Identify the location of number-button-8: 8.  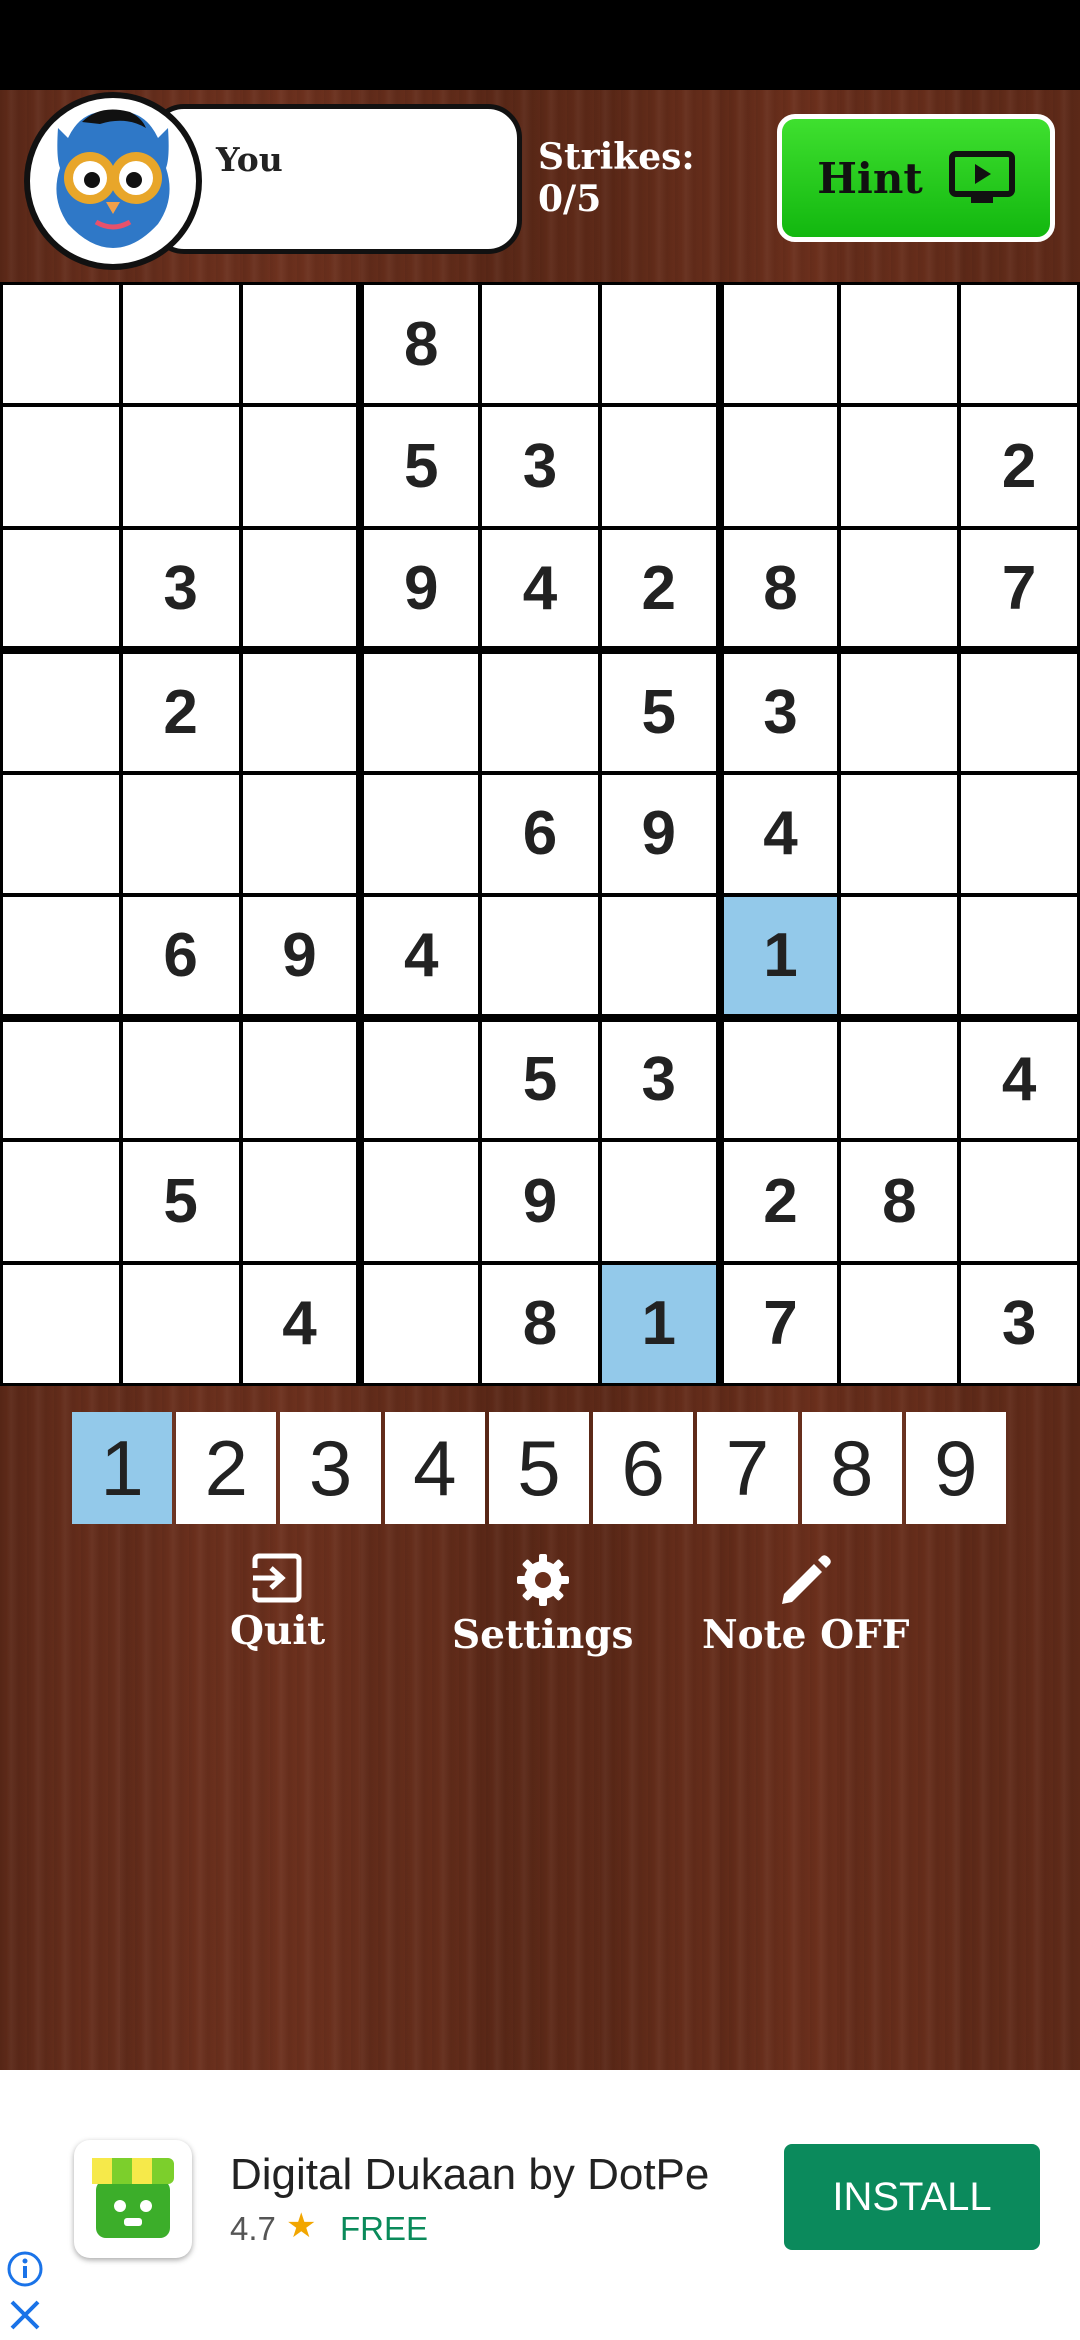
(851, 1468).